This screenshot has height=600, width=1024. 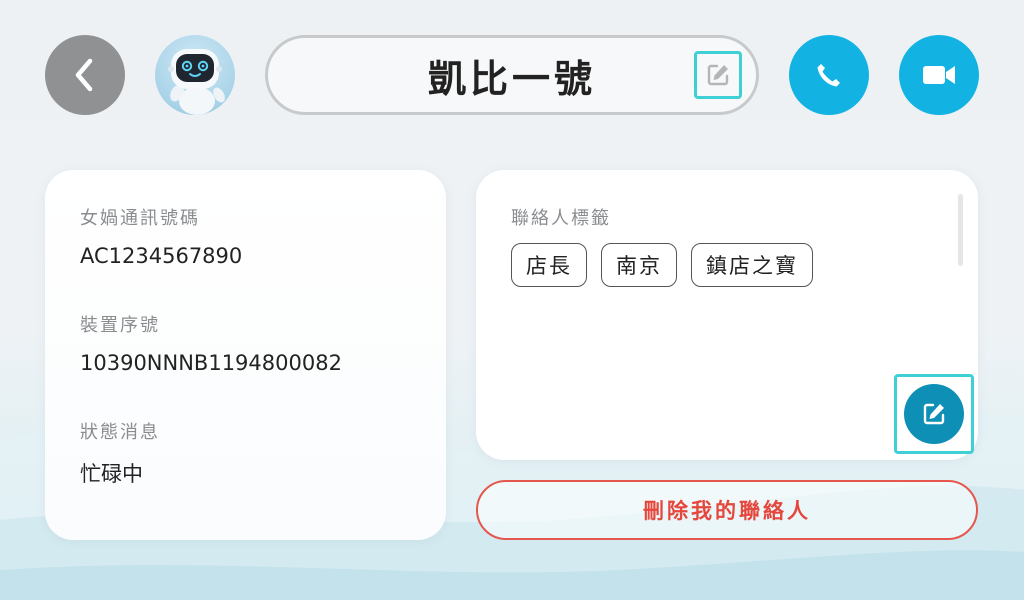 What do you see at coordinates (752, 265) in the screenshot?
I see `tag-chip: 鎮店之寶` at bounding box center [752, 265].